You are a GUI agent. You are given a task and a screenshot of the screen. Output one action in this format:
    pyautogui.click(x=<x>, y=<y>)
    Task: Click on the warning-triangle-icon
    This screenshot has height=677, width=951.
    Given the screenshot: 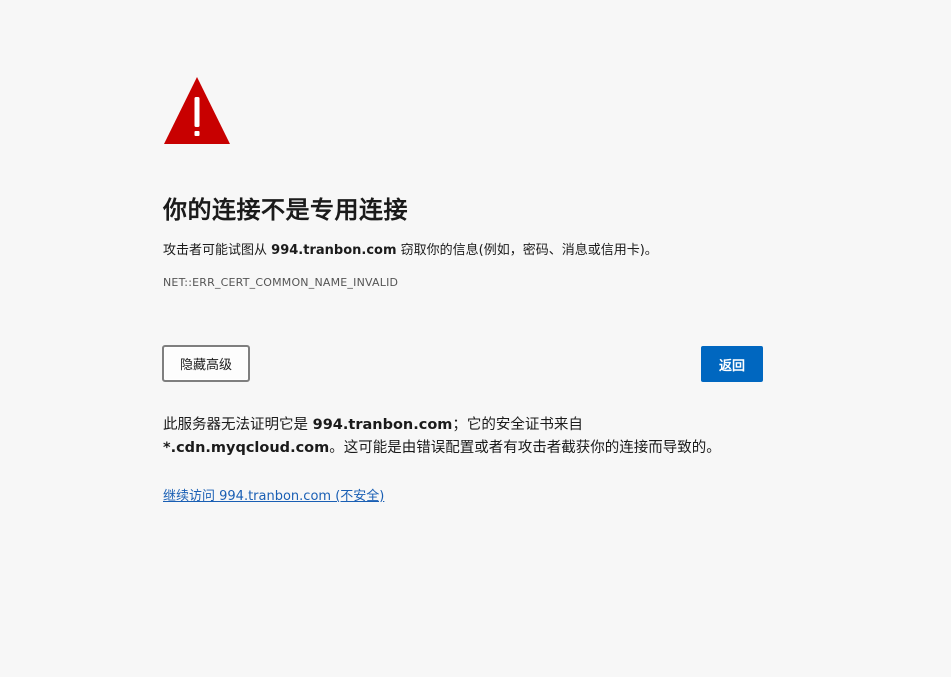 What is the action you would take?
    pyautogui.click(x=197, y=110)
    